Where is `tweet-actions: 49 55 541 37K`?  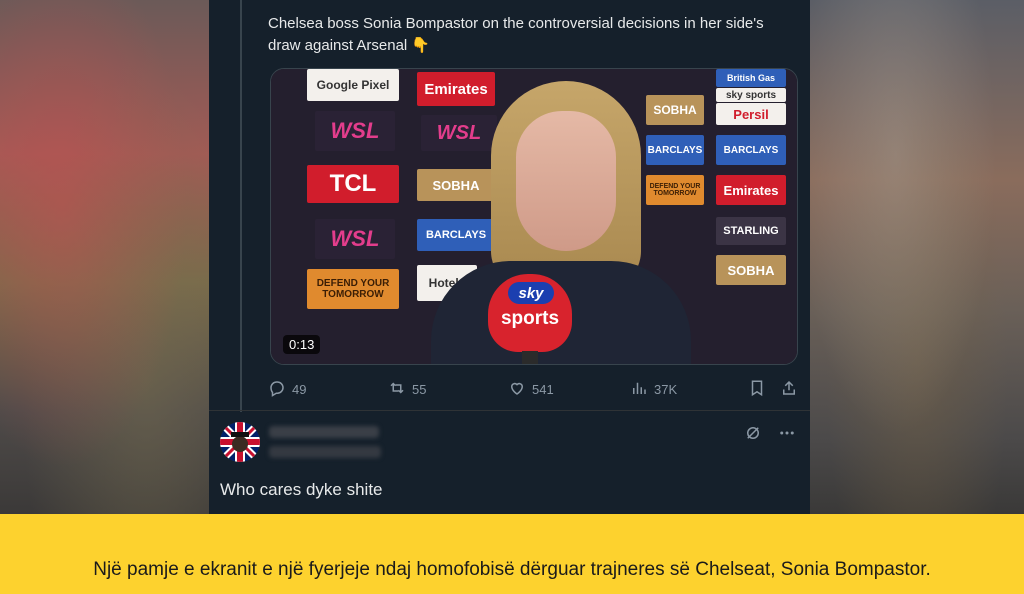
tweet-actions: 49 55 541 37K is located at coordinates (534, 389).